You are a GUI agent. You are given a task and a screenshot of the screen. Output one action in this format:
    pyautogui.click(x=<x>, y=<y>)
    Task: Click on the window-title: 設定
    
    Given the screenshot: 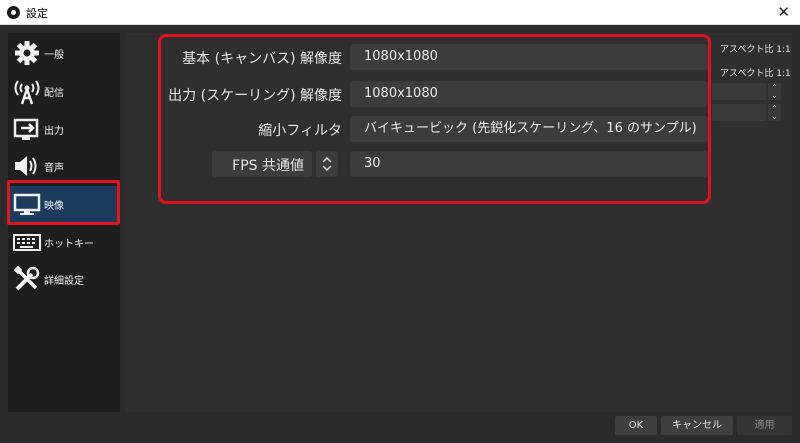 What is the action you would take?
    pyautogui.click(x=37, y=13)
    